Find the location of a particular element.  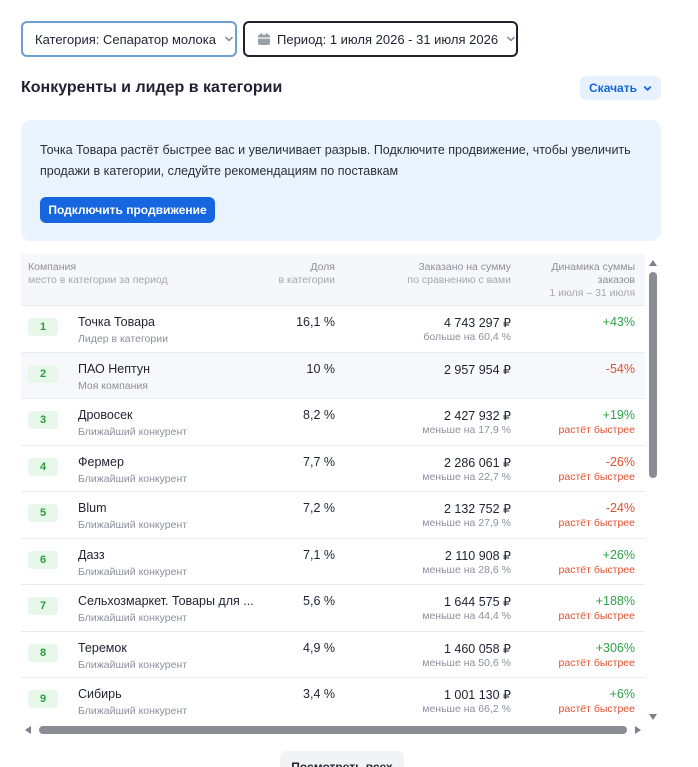

company-name: Сибирь is located at coordinates (100, 694).